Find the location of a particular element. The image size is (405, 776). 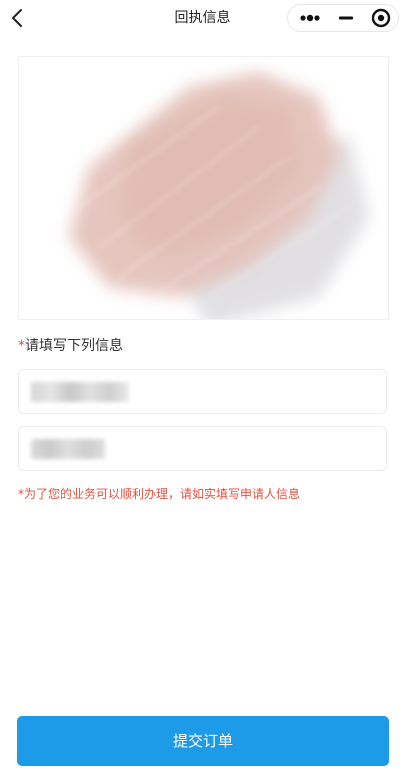

submit-order-button: 提交订单 is located at coordinates (203, 741).